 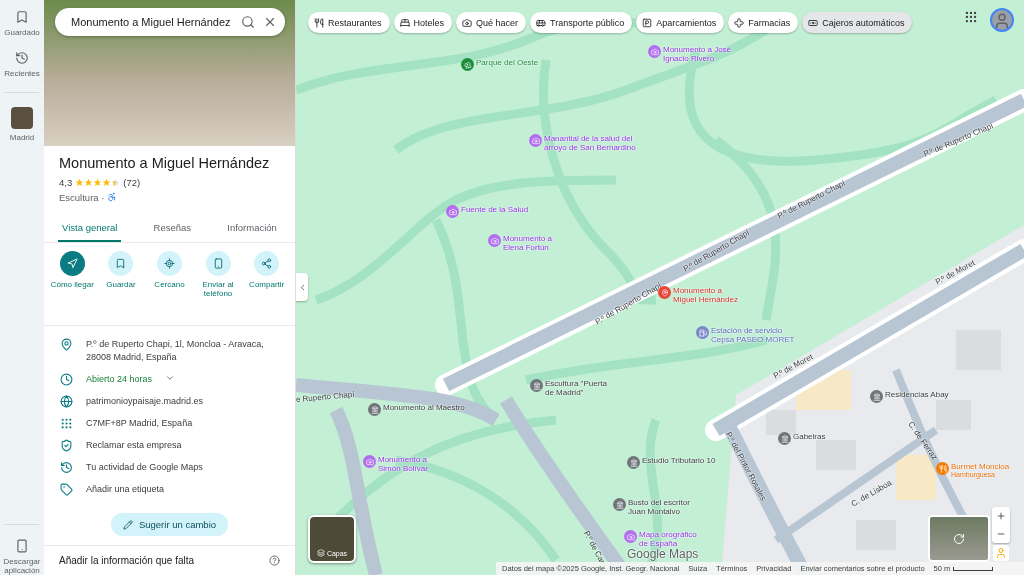 I want to click on info-text: Tu actividad de Google Maps, so click(x=144, y=467).